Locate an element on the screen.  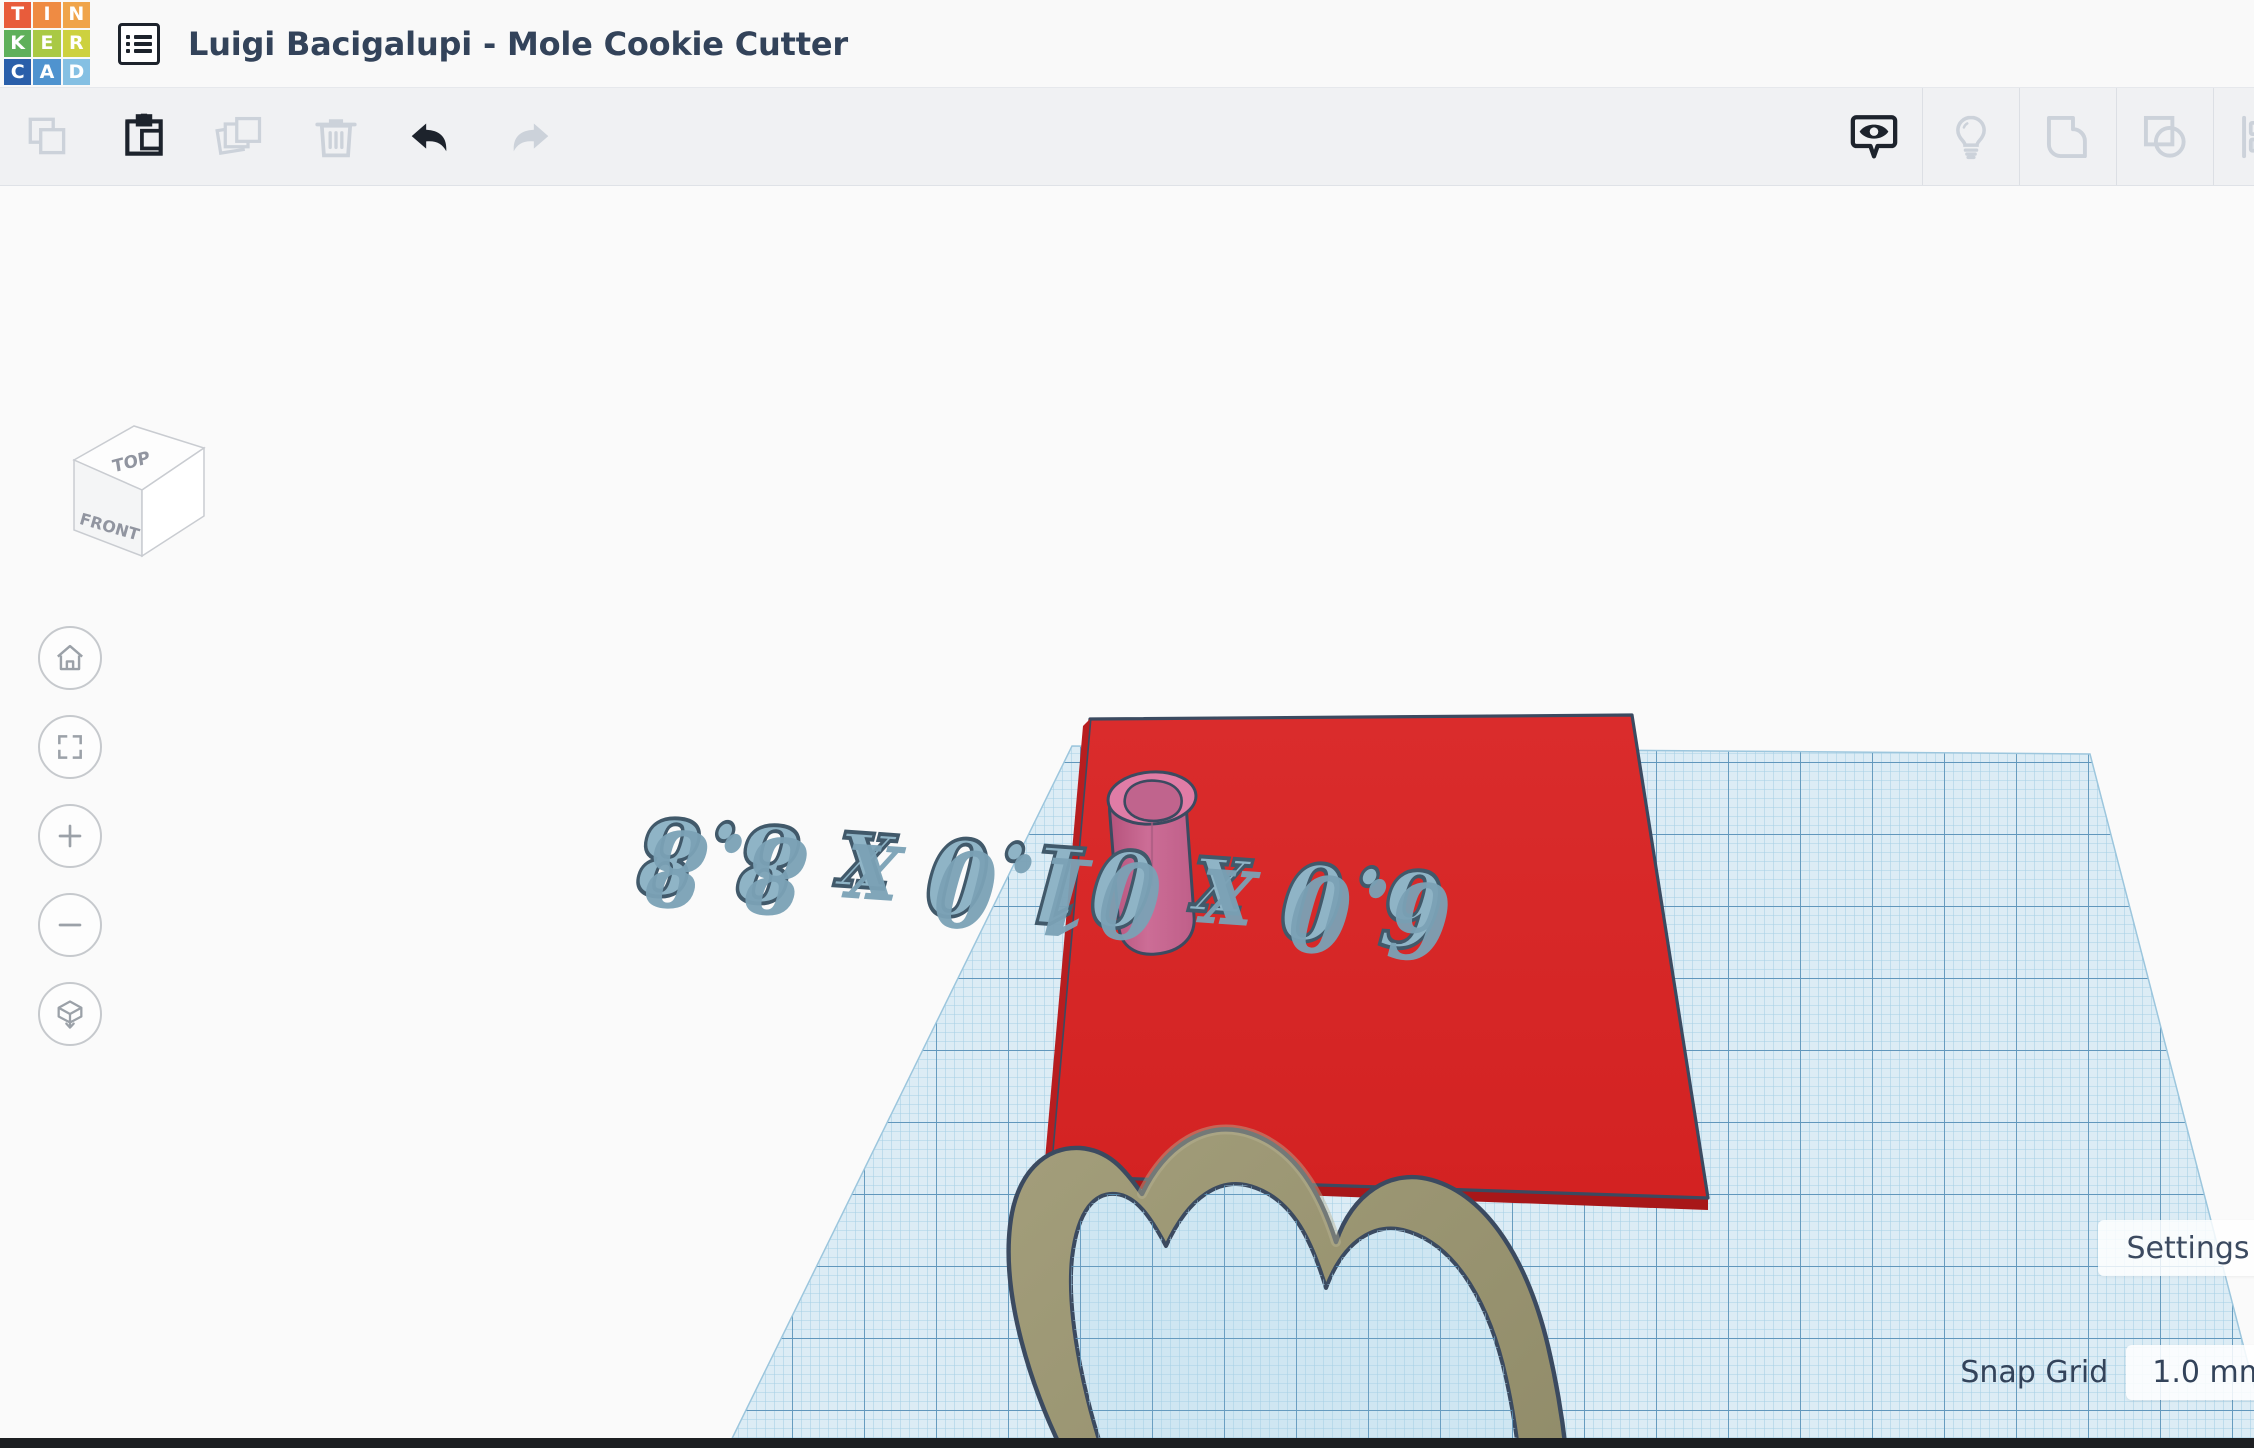
projection-toggle-button is located at coordinates (70, 1014).